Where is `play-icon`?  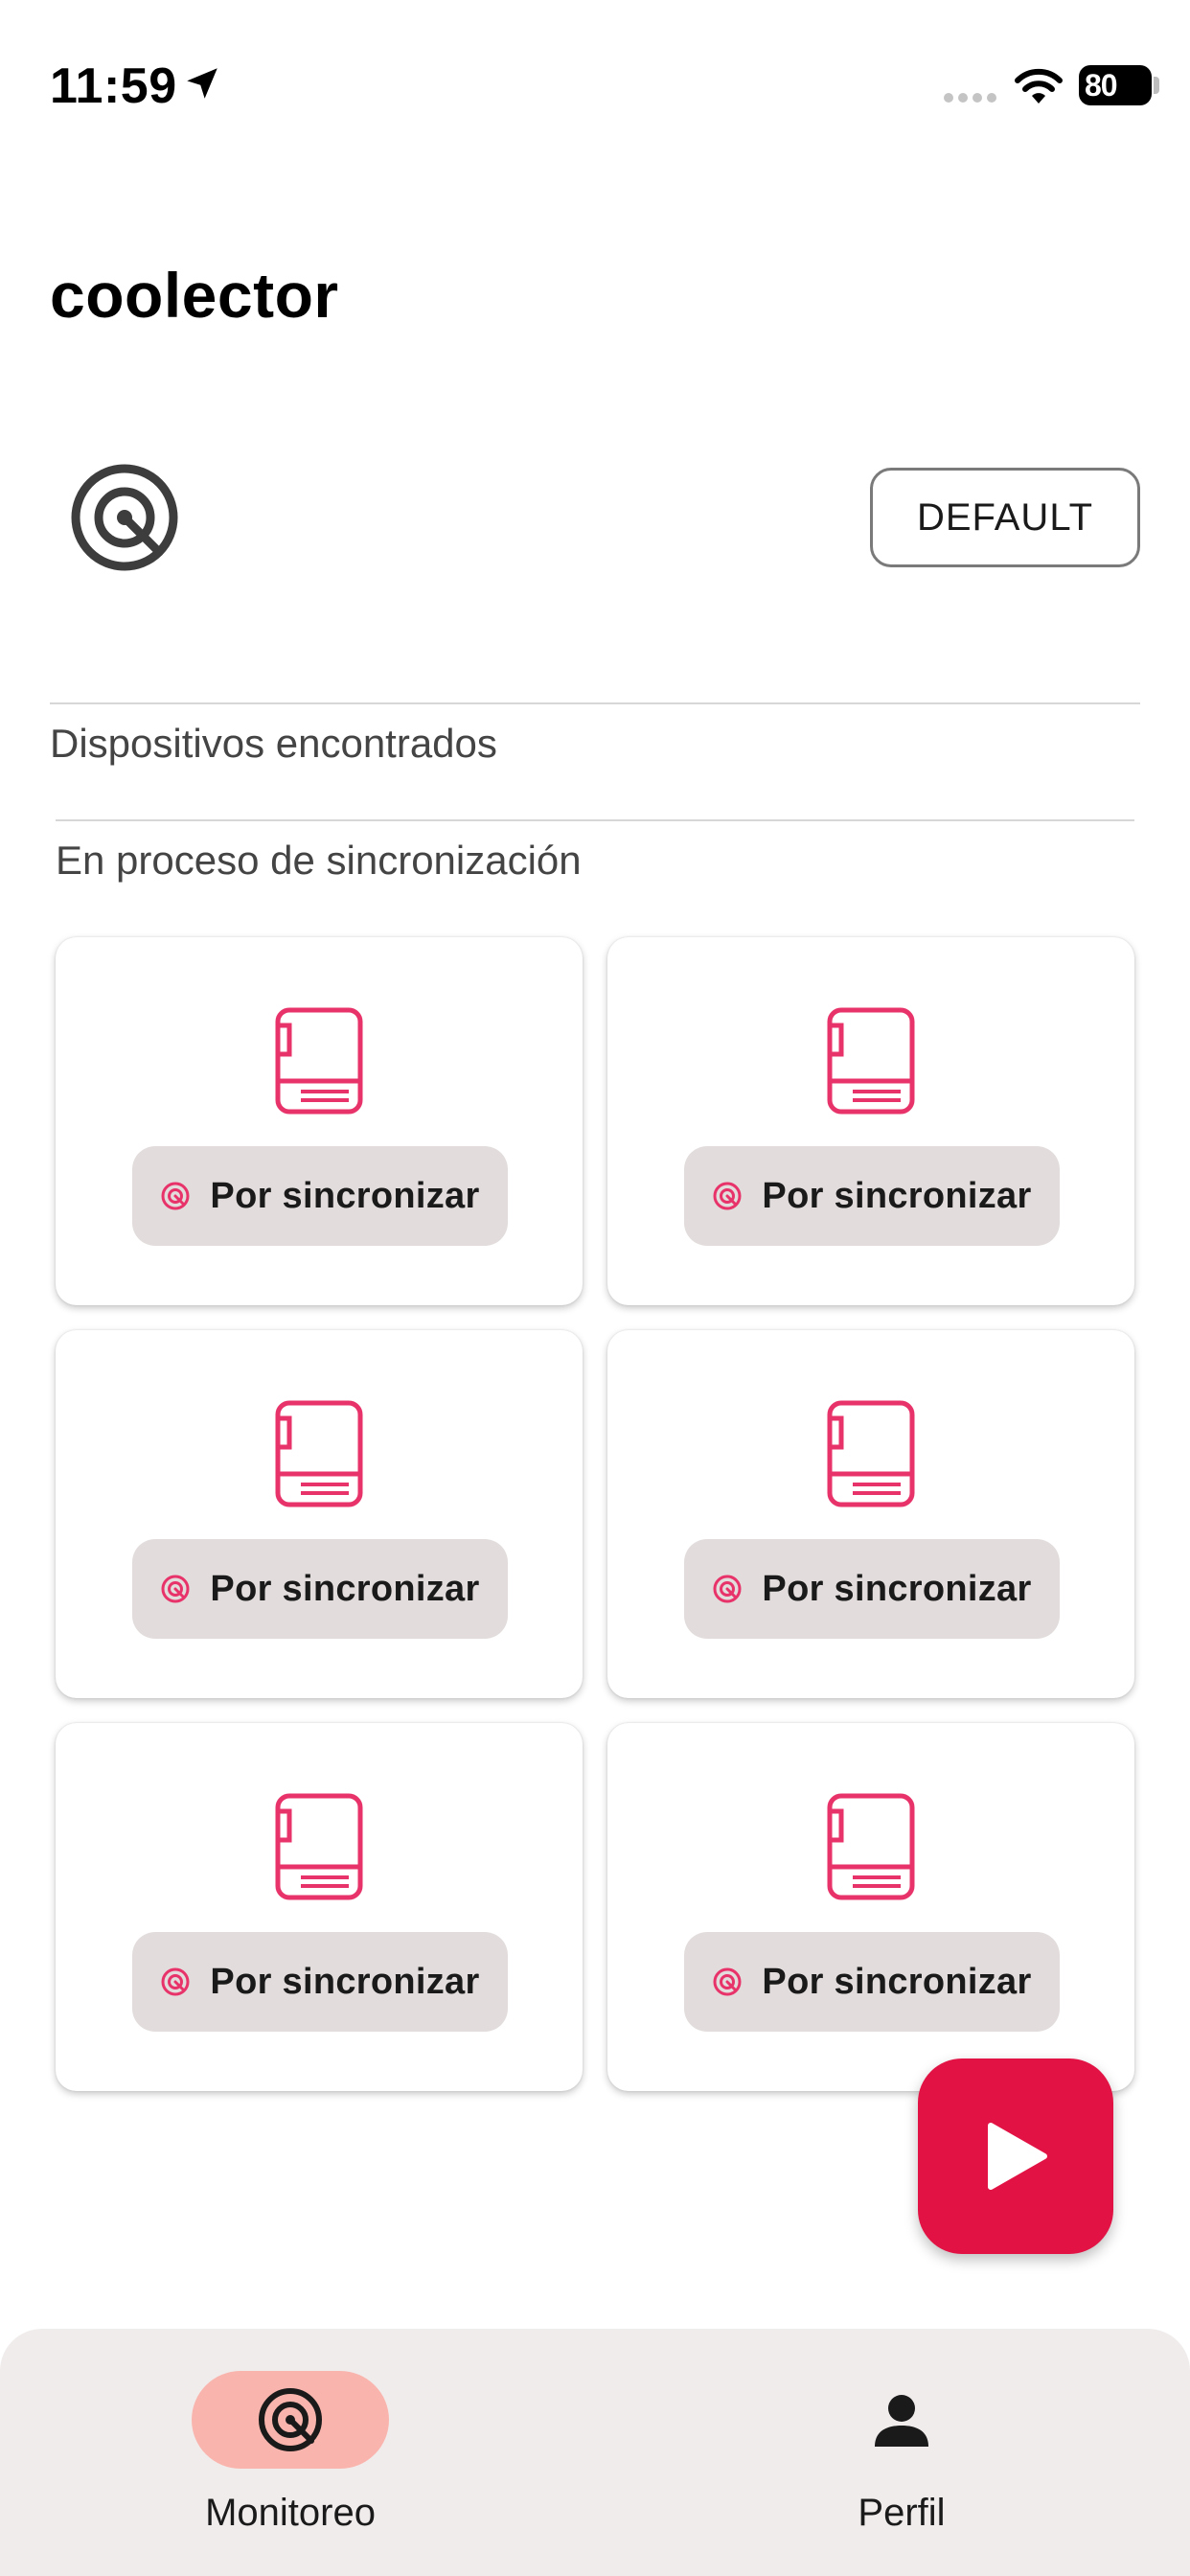
play-icon is located at coordinates (1017, 2156).